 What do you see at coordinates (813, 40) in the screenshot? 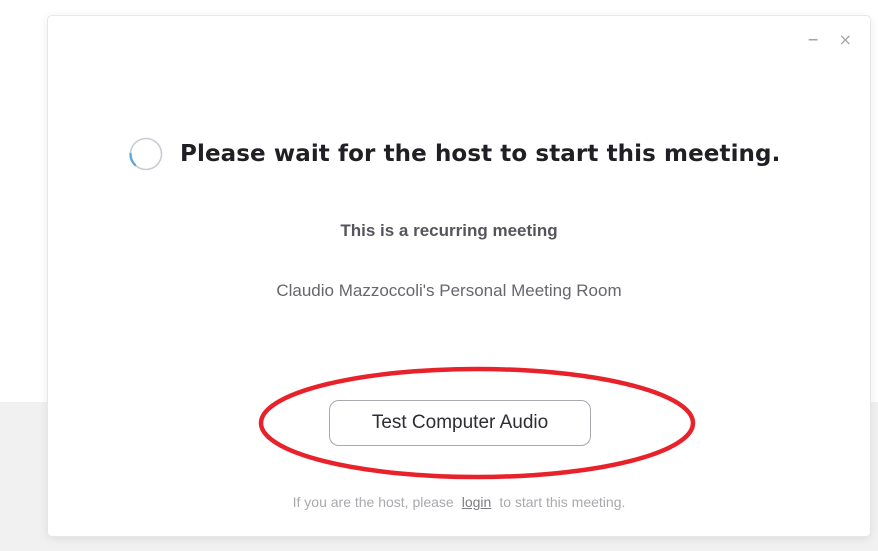
I see `minimize-button: –` at bounding box center [813, 40].